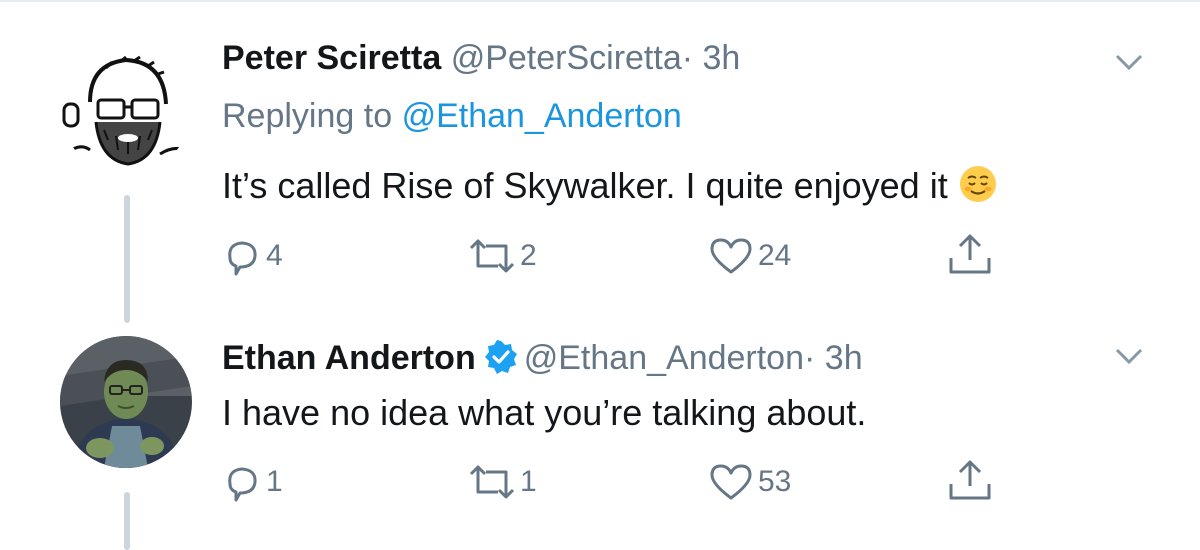 This screenshot has width=1200, height=550. Describe the element at coordinates (600, 1) in the screenshot. I see `top-divider` at that location.